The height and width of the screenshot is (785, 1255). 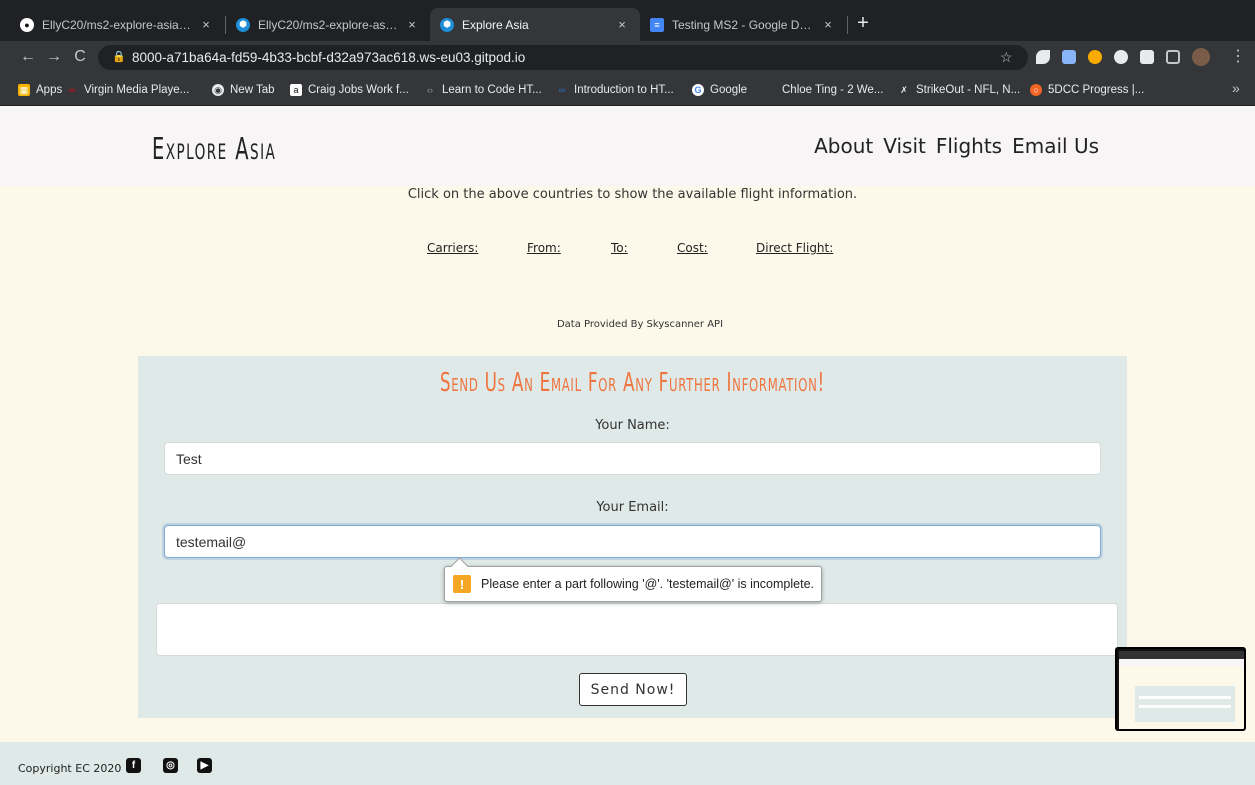 I want to click on bookmark-apps: ▦ Apps, so click(x=40, y=90).